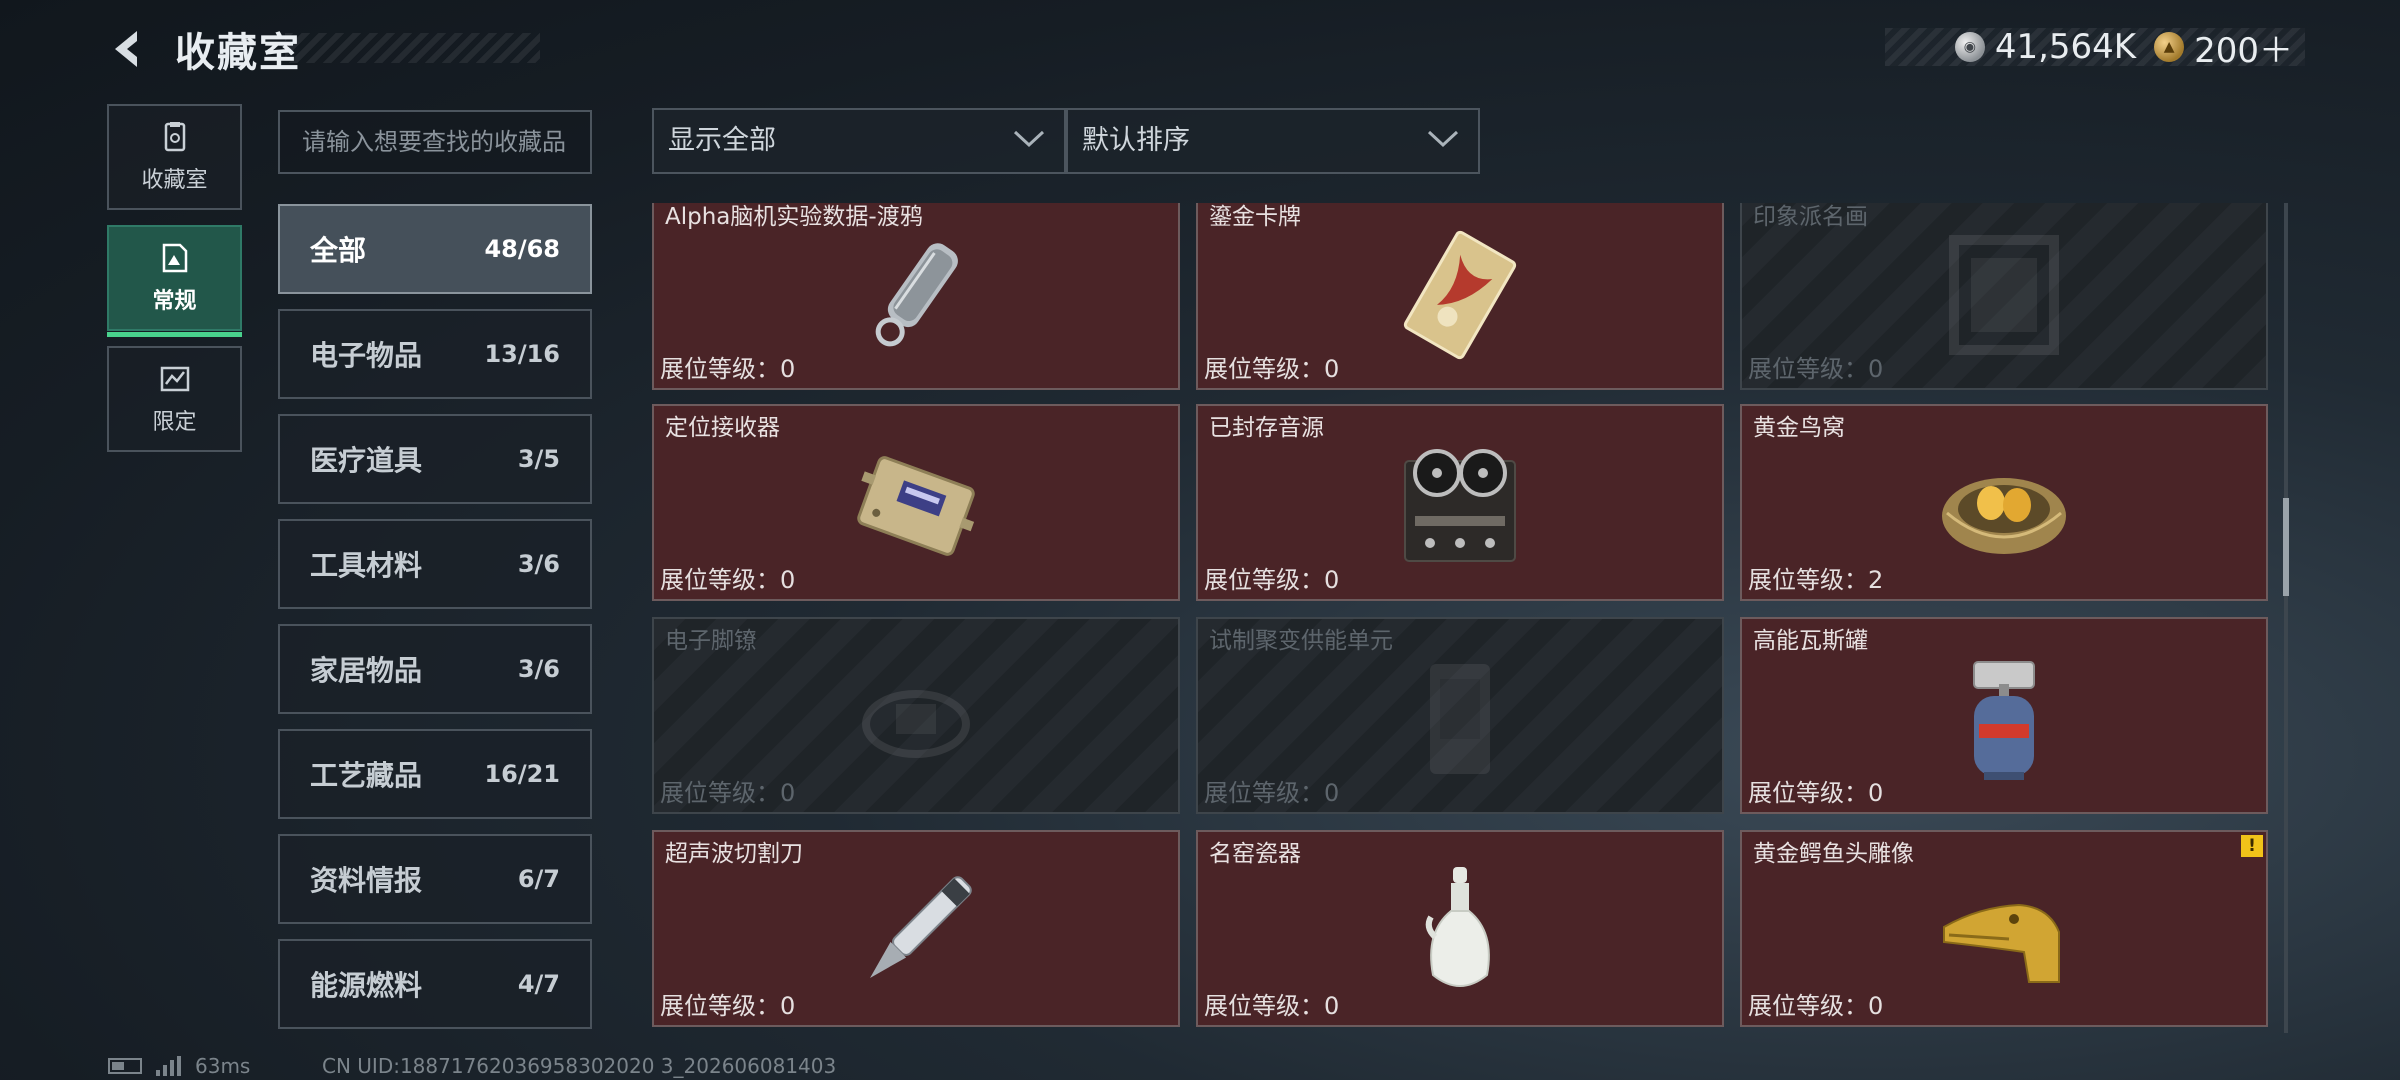  I want to click on category-count: 16/21, so click(522, 774).